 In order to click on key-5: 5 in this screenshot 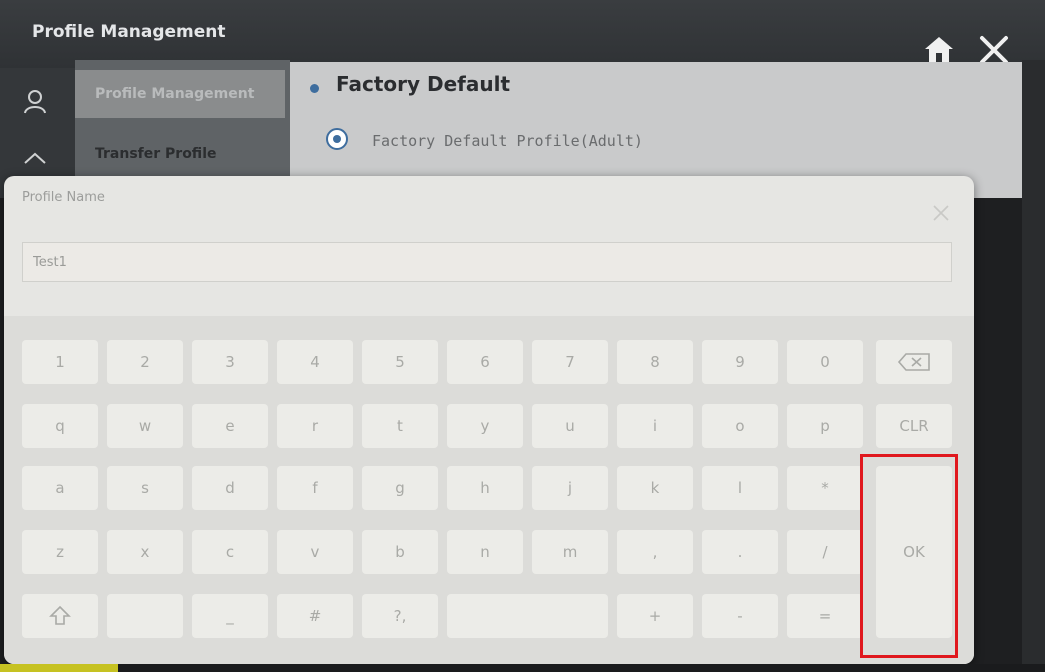, I will do `click(400, 362)`.